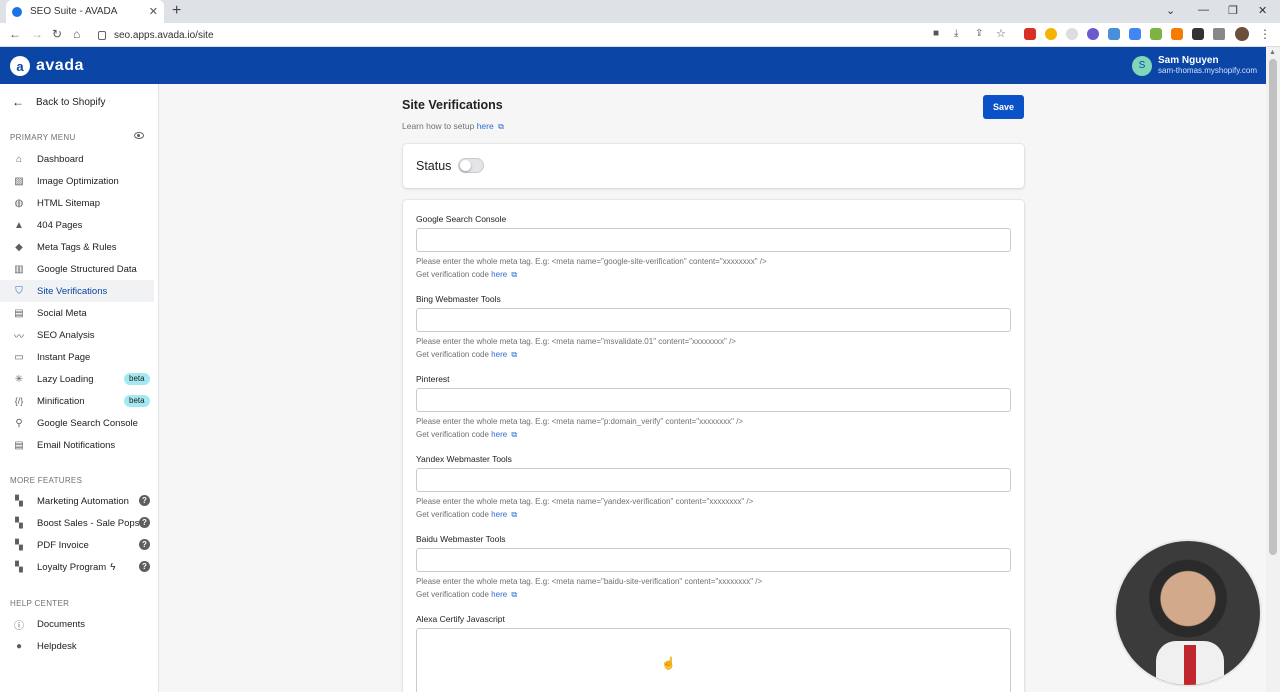  I want to click on extension-fox-icon, so click(1177, 34).